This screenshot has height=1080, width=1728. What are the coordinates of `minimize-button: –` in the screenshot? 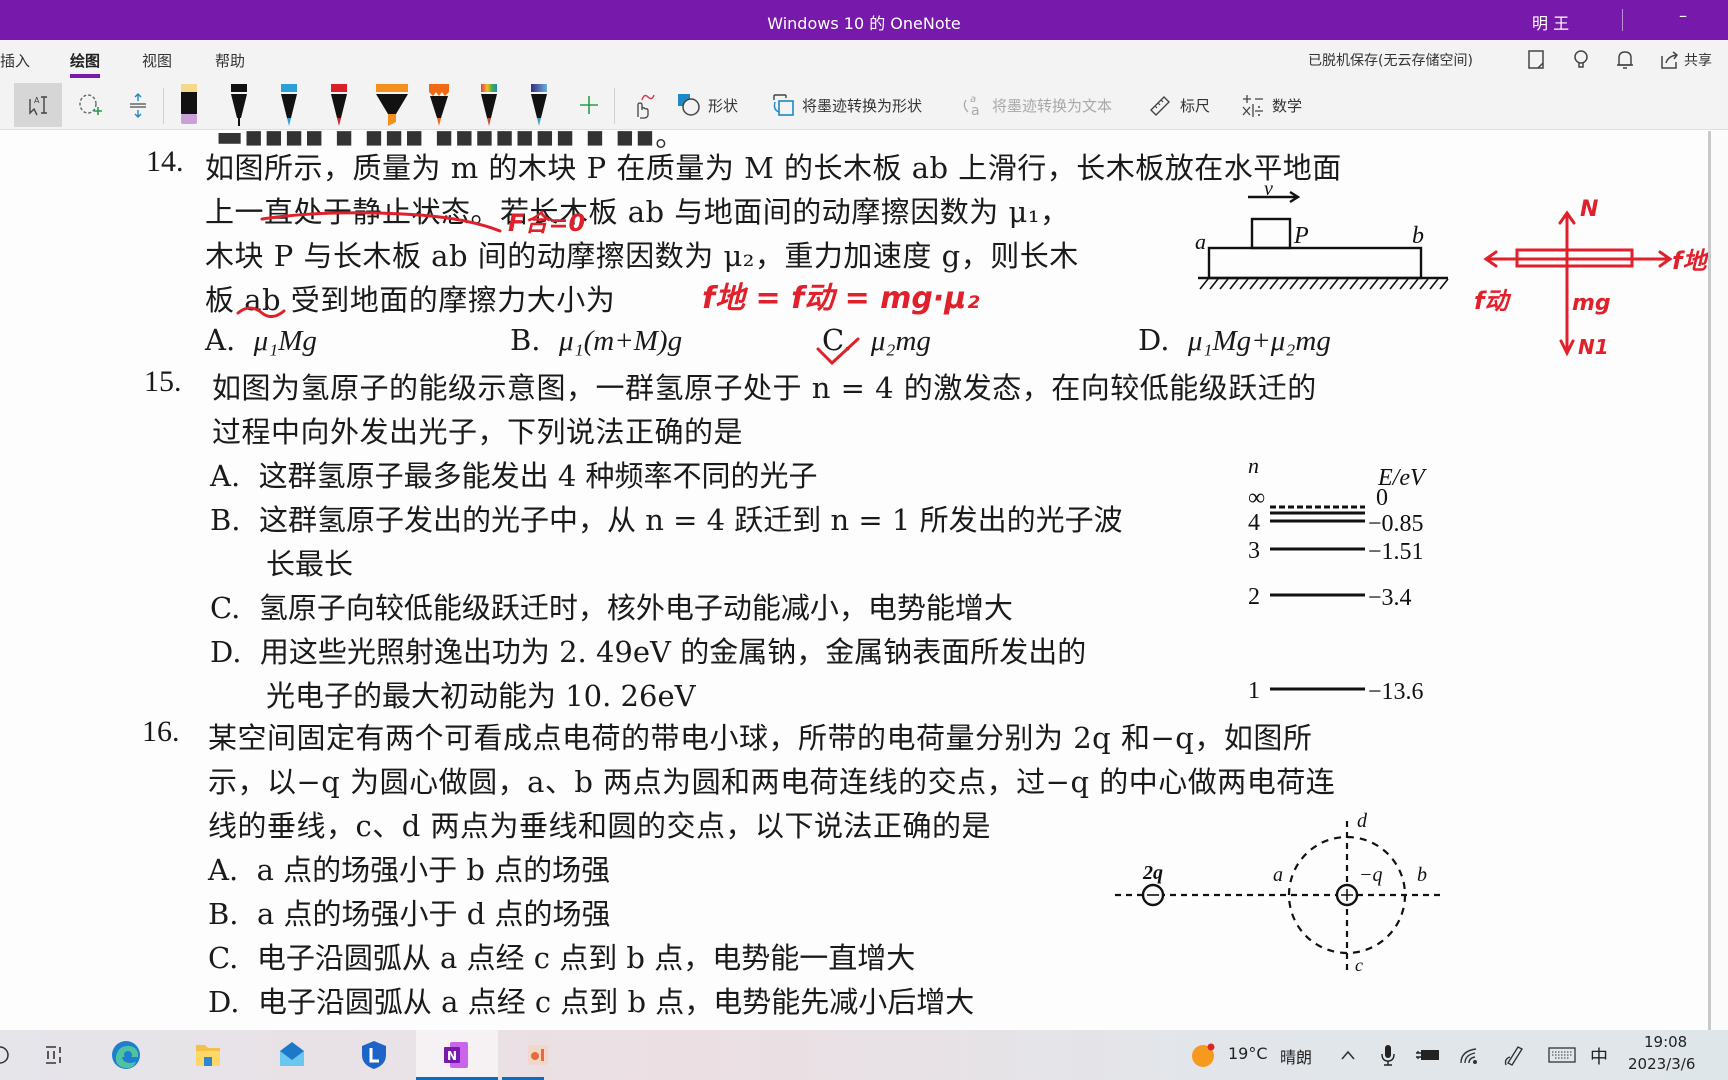 It's located at (1683, 20).